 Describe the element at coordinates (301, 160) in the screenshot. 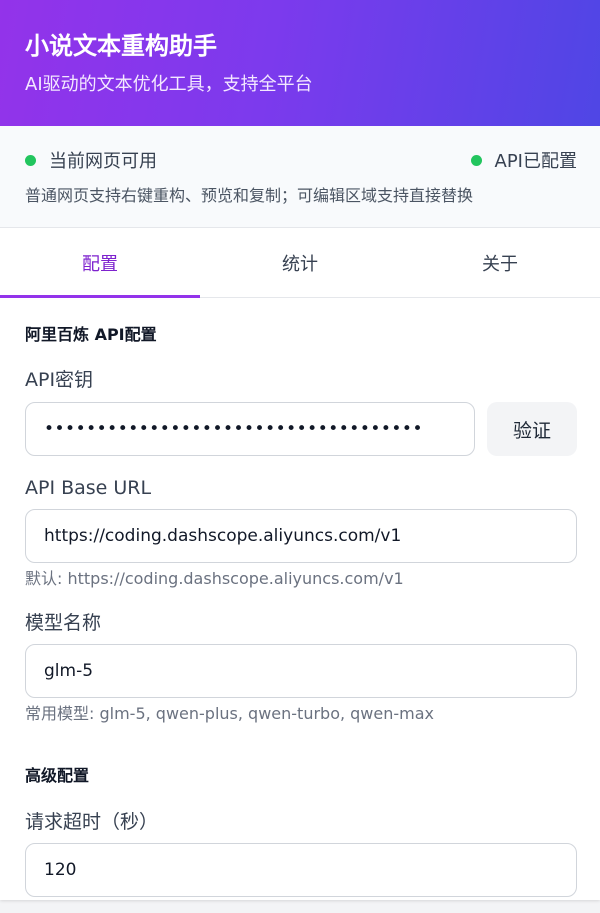

I see `status-row: 当前网页可用 API已配置` at that location.